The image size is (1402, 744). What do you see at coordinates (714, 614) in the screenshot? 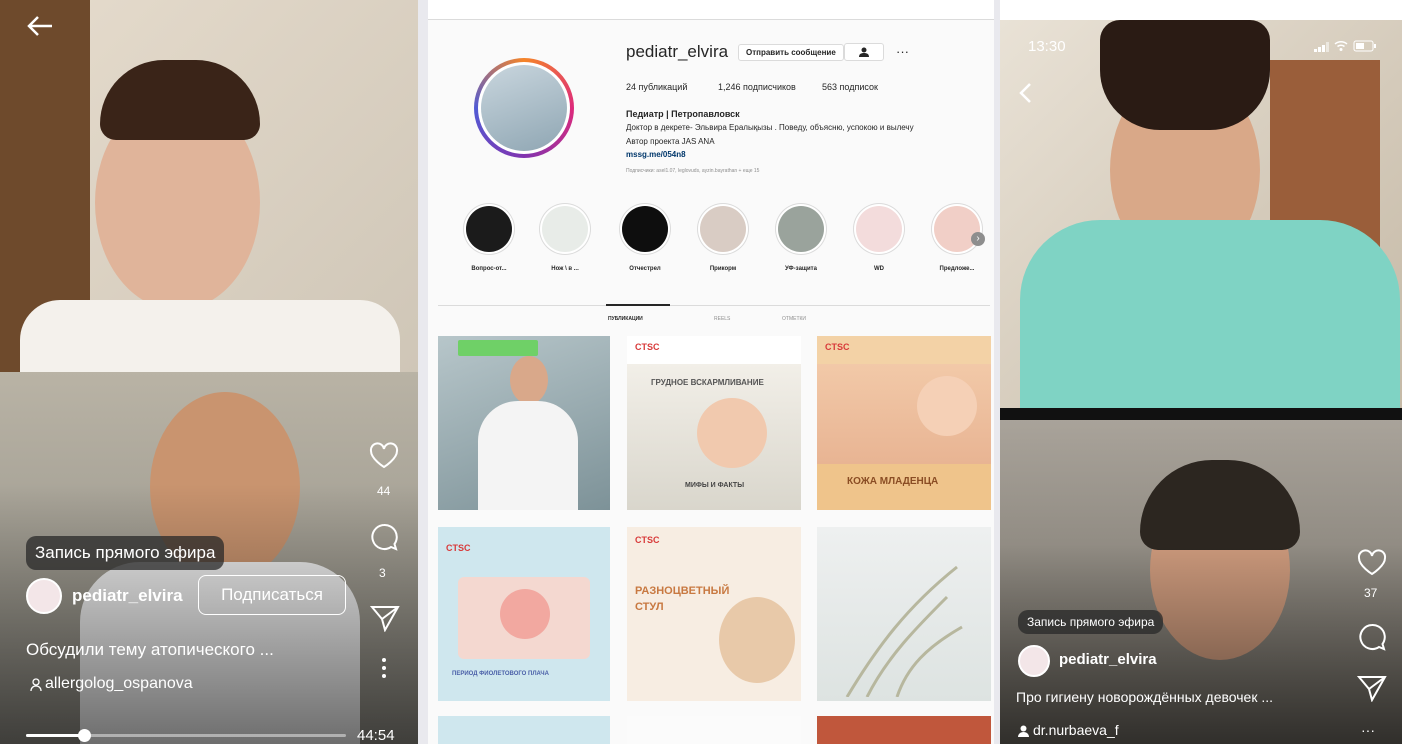
I see `post-tile: CTSC РАЗНОЦВЕТНЫЙ СТУЛ` at bounding box center [714, 614].